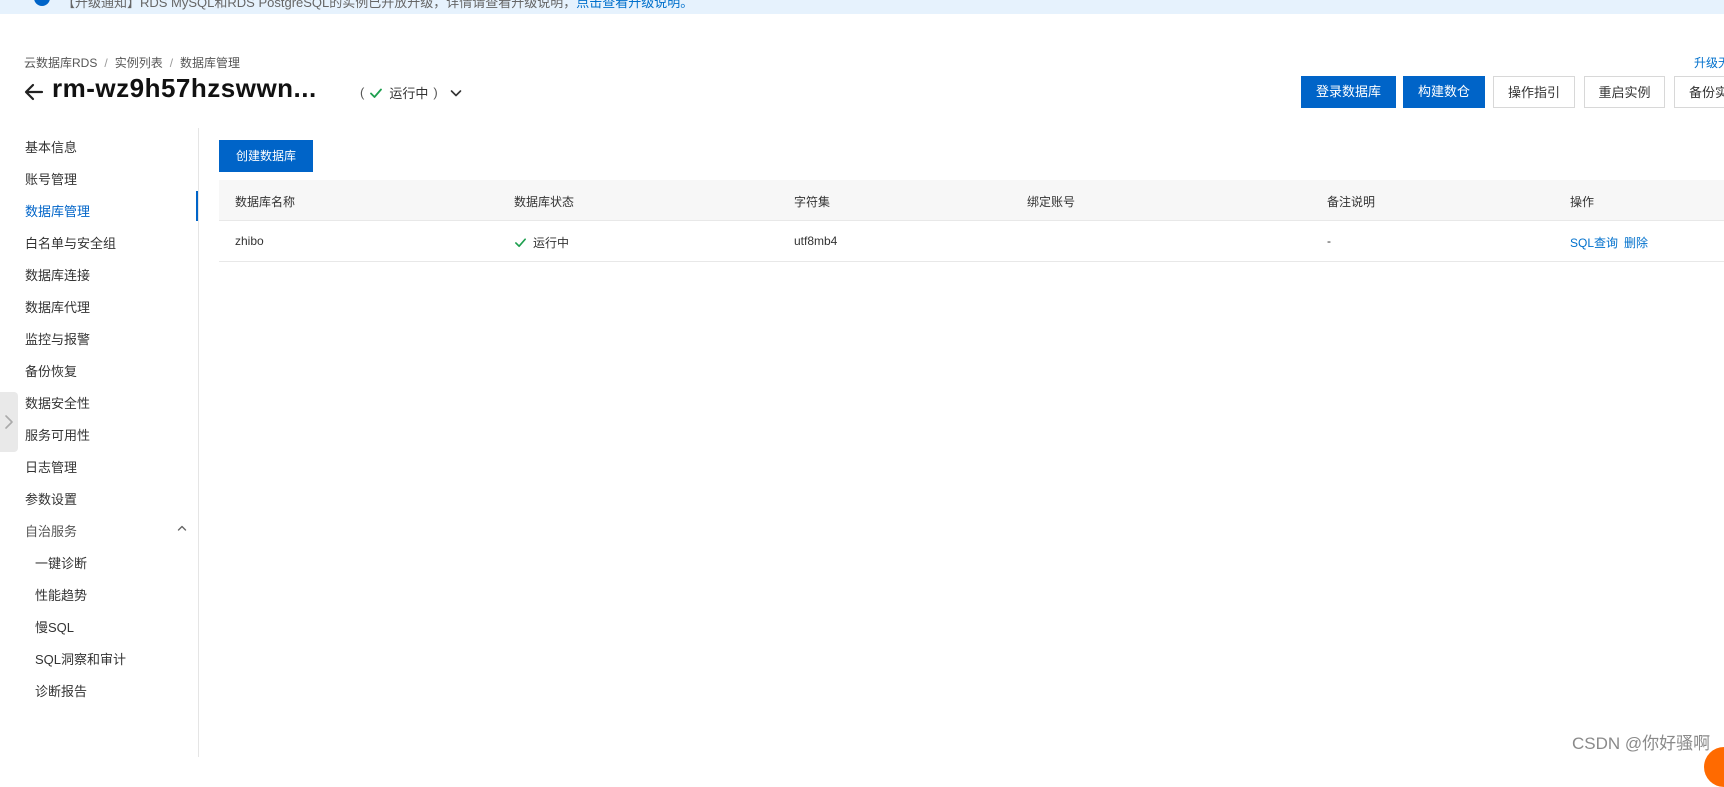 The image size is (1724, 787). Describe the element at coordinates (634, 5) in the screenshot. I see `notice-link: 点击查看升级说明。` at that location.